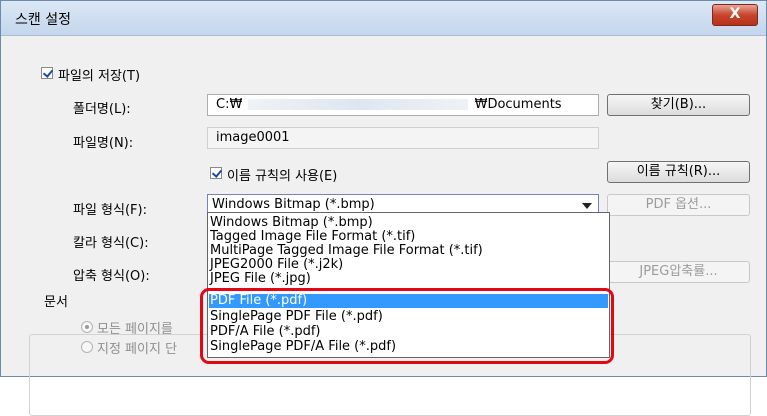  I want to click on file-format-option: PDF/A File (*.pdf), so click(265, 332).